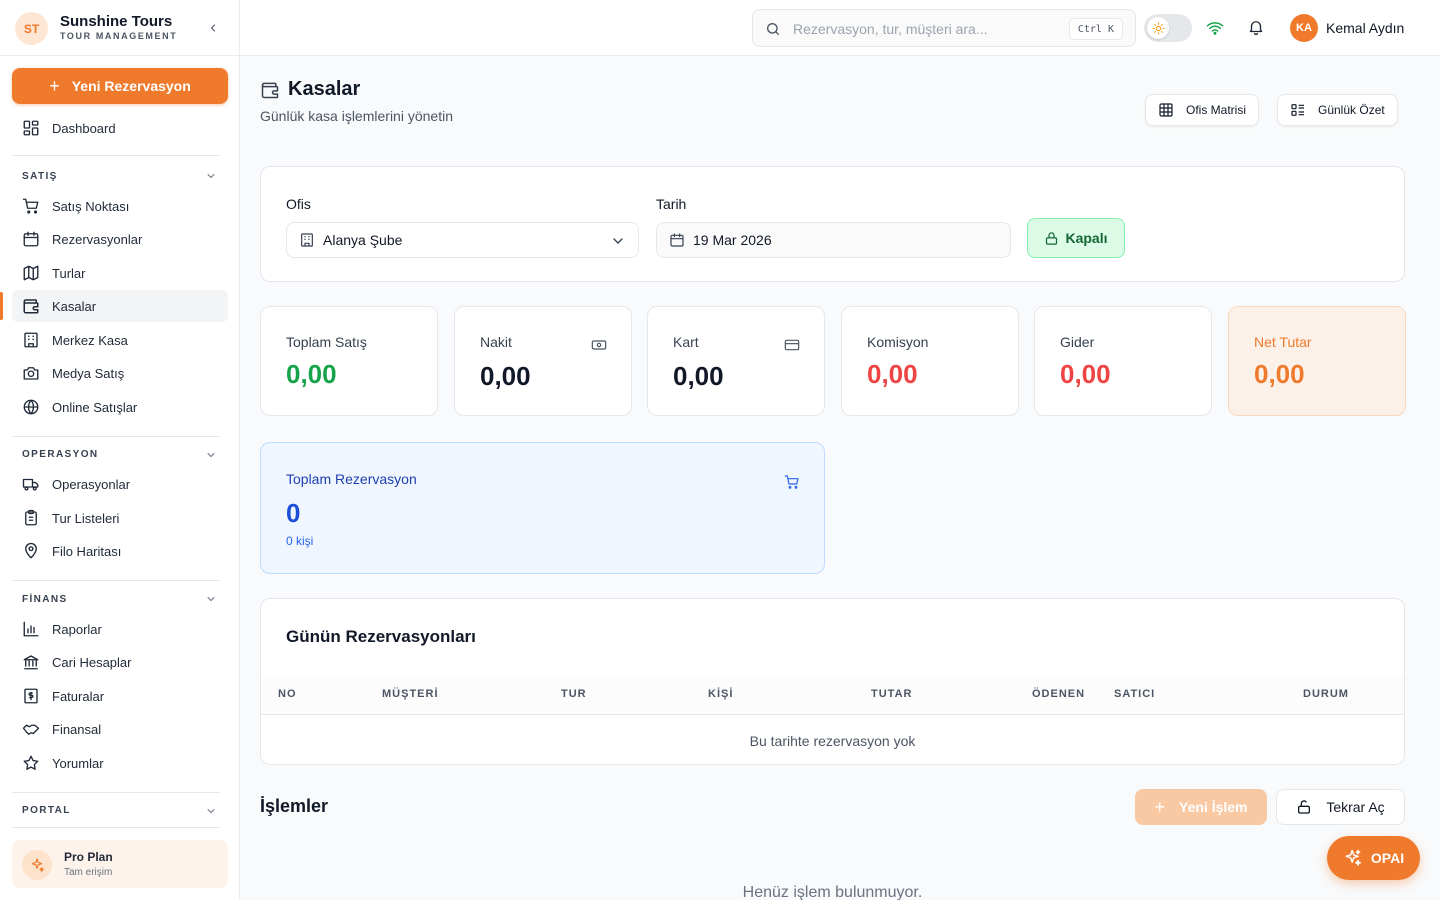 This screenshot has width=1440, height=900. What do you see at coordinates (1201, 807) in the screenshot?
I see `new-operation-button: + Yeni İşlem` at bounding box center [1201, 807].